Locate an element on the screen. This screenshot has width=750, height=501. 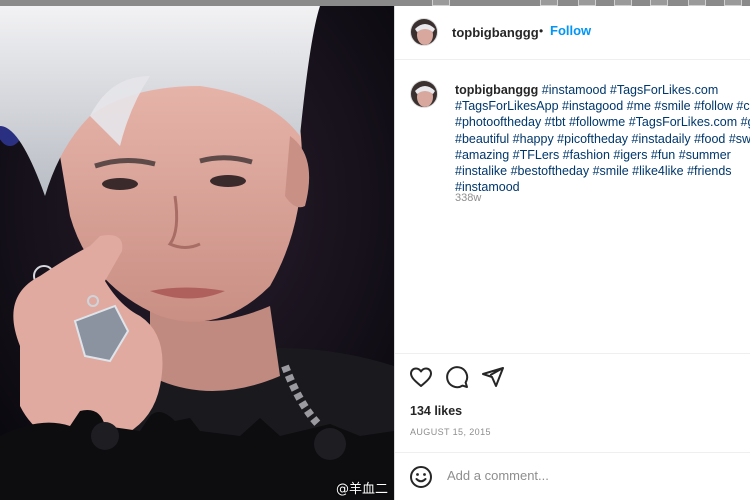
actions-divider is located at coordinates (572, 354).